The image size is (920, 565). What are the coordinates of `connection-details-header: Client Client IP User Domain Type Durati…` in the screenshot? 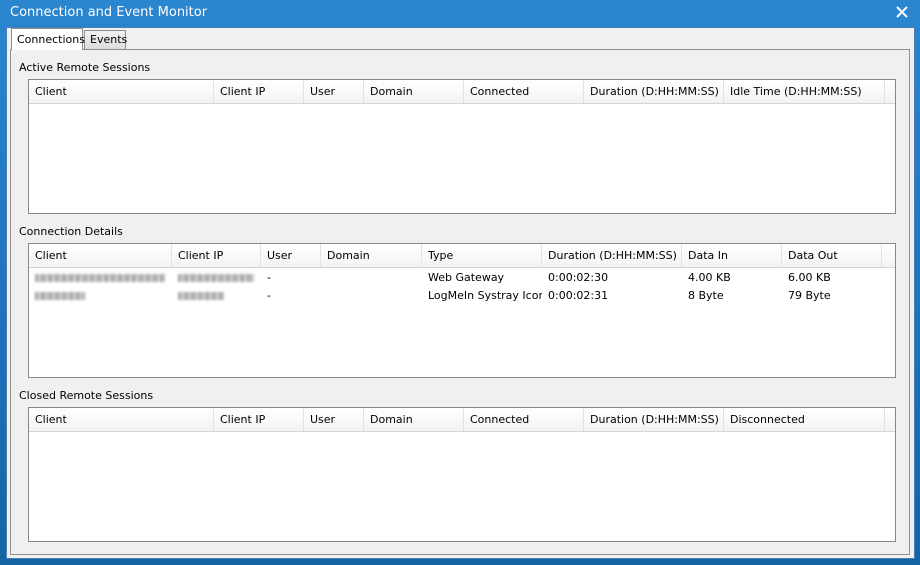 It's located at (462, 256).